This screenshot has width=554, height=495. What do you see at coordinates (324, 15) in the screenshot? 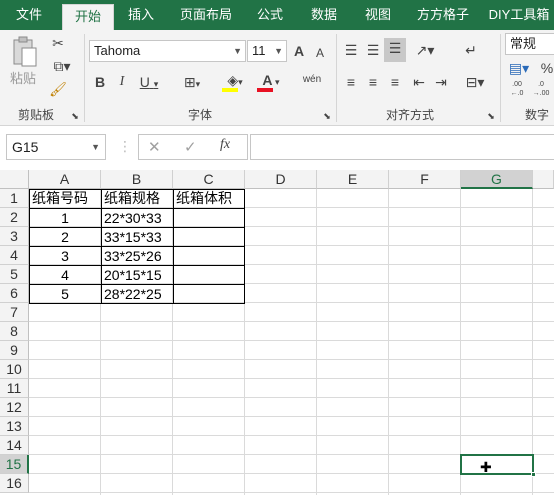
I see `tab-data: 数据` at bounding box center [324, 15].